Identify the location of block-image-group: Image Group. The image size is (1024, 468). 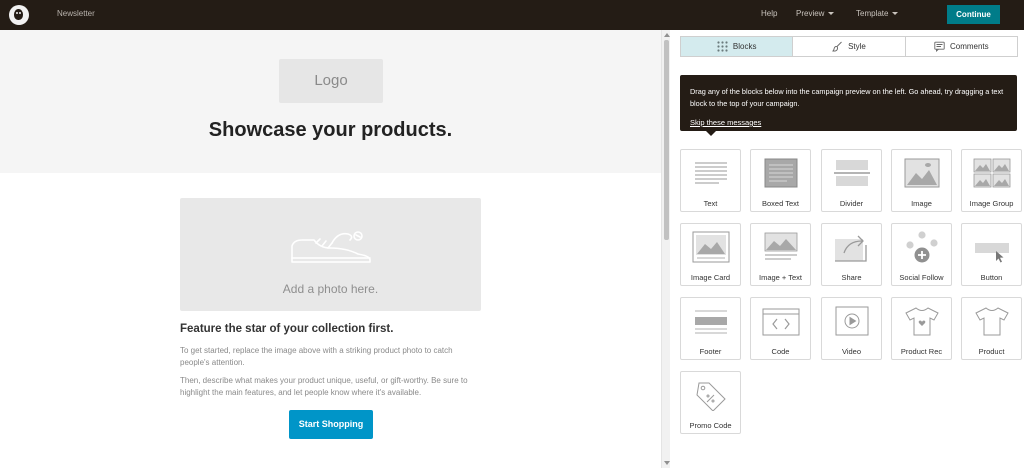
(991, 180).